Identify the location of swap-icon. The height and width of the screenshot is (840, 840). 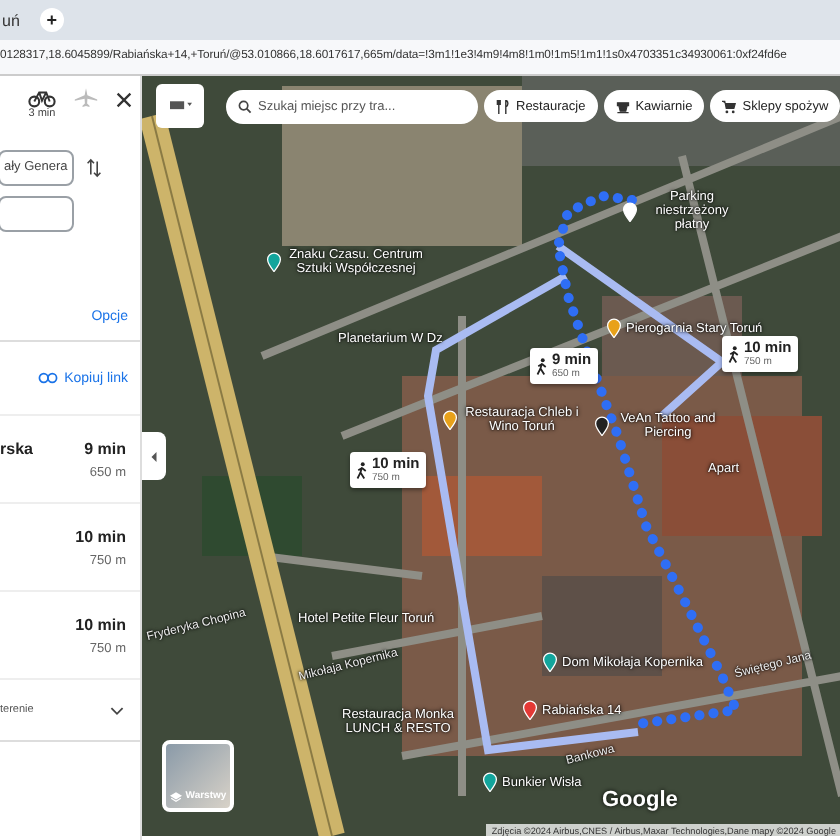
(94, 167).